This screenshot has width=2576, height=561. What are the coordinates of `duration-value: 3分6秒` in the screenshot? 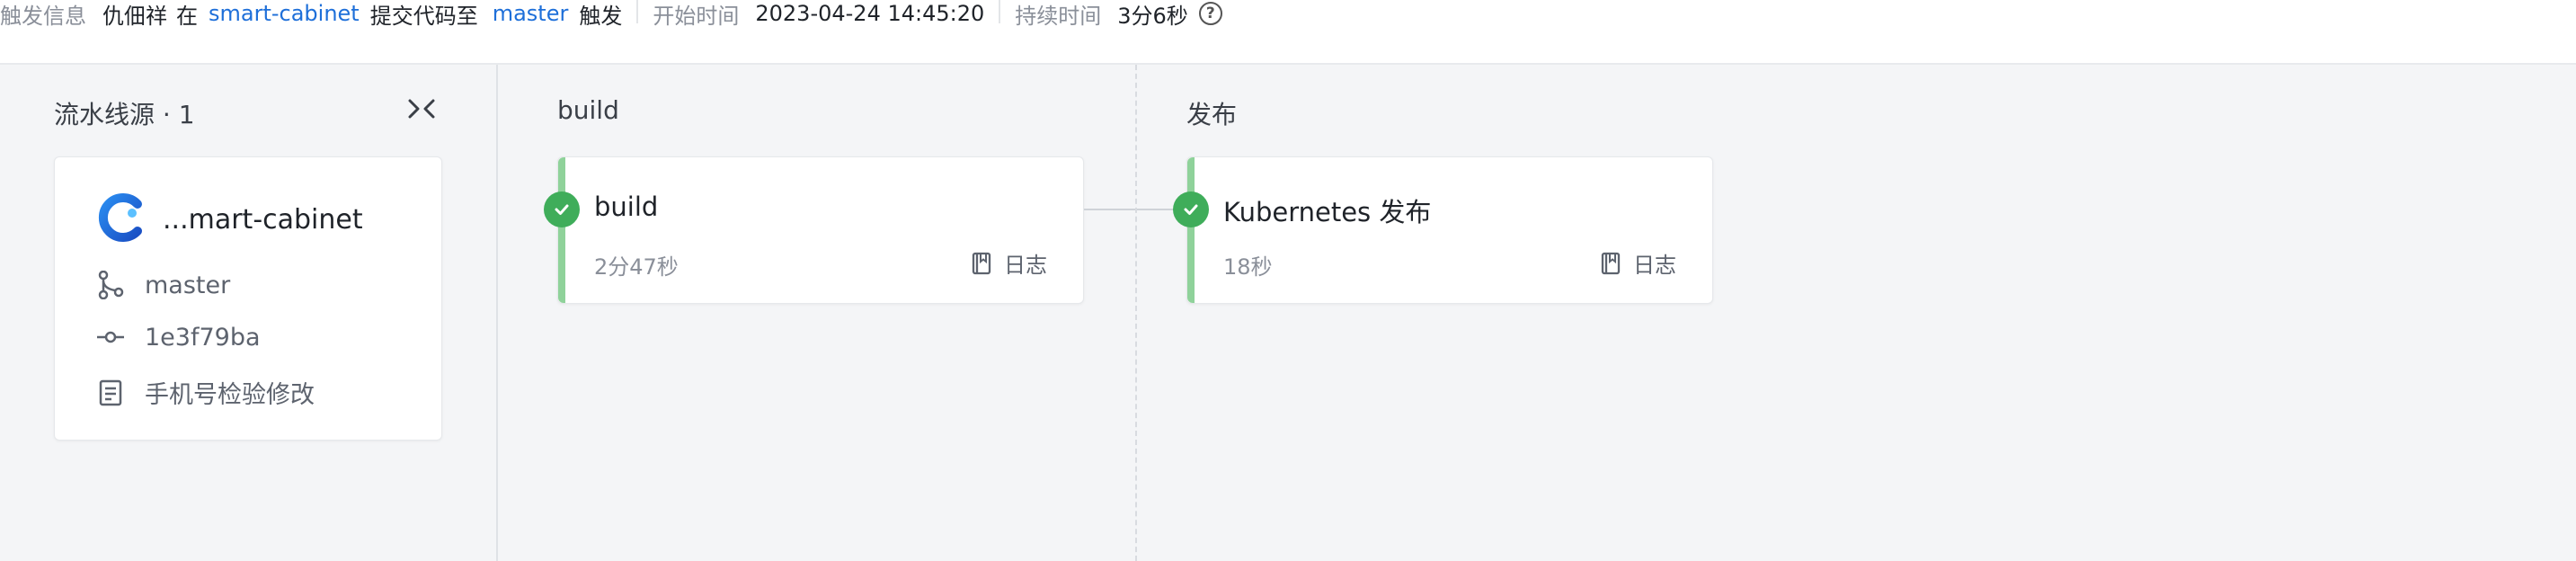 It's located at (1152, 16).